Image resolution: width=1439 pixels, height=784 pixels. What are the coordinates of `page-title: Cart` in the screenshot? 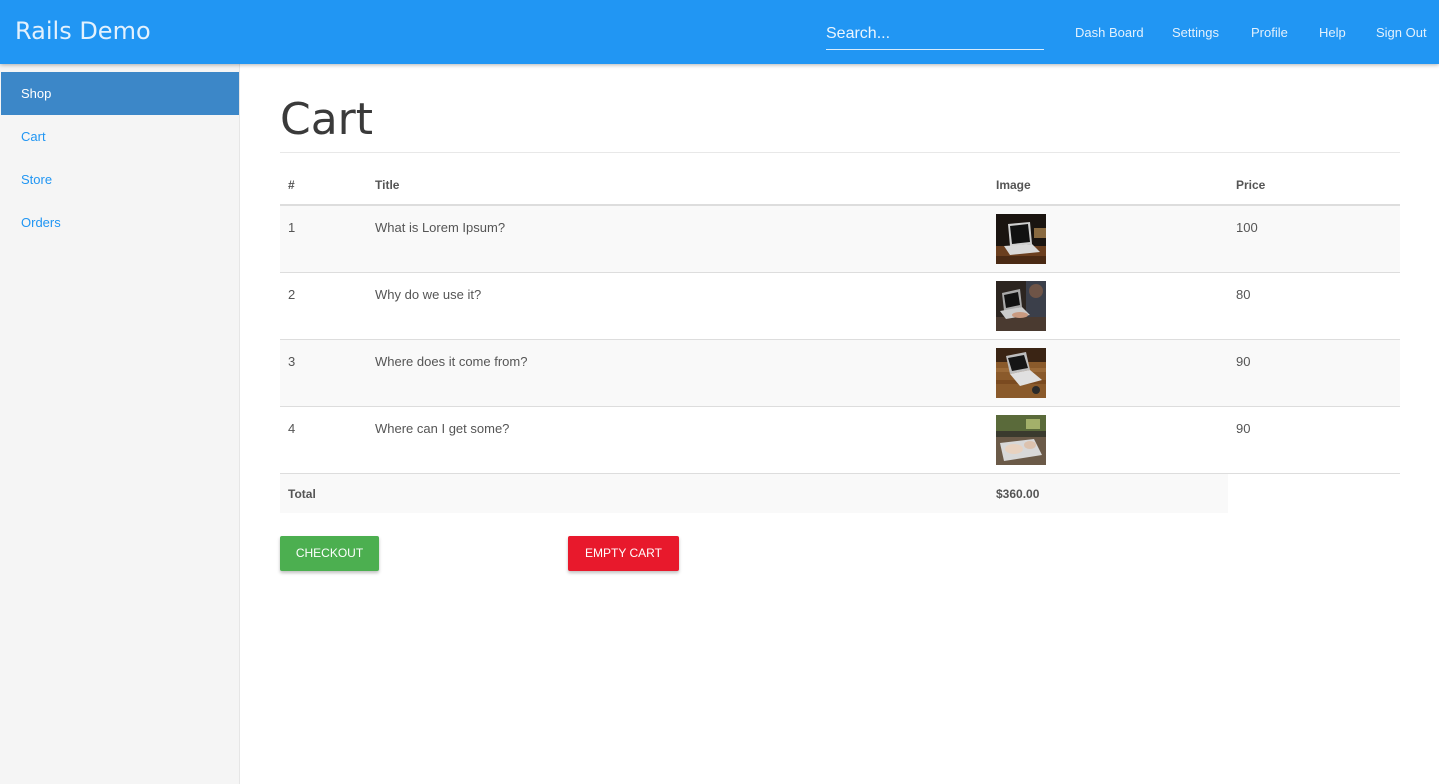 It's located at (327, 119).